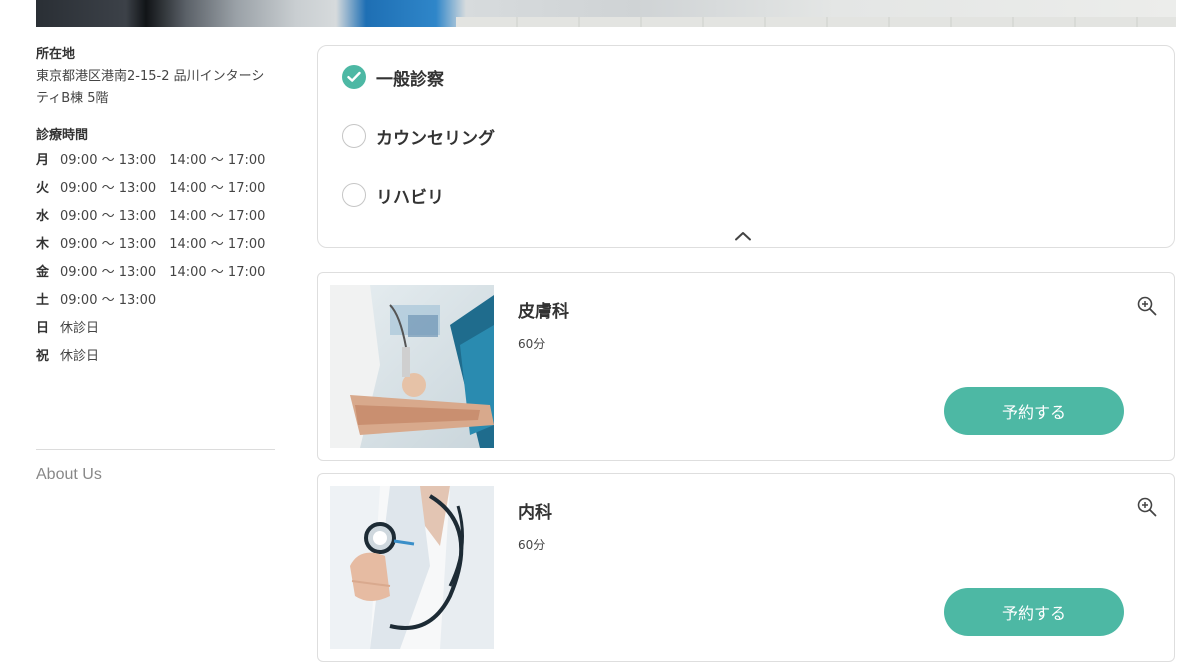 This screenshot has height=670, width=1191. Describe the element at coordinates (155, 449) in the screenshot. I see `sidebar-divider` at that location.